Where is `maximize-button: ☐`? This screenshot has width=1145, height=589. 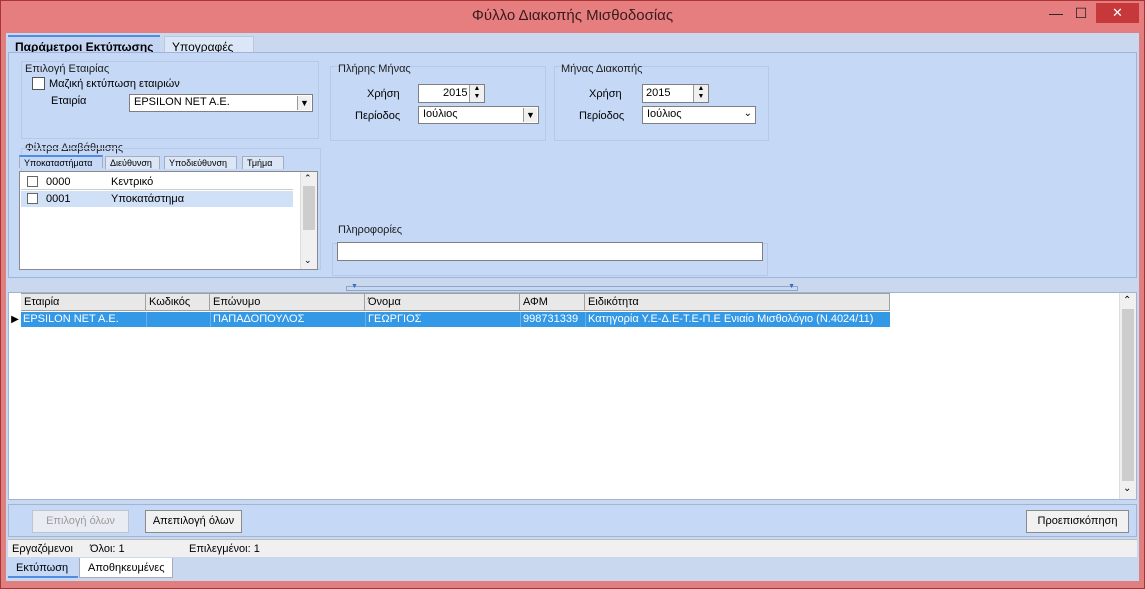
maximize-button: ☐ is located at coordinates (1081, 13).